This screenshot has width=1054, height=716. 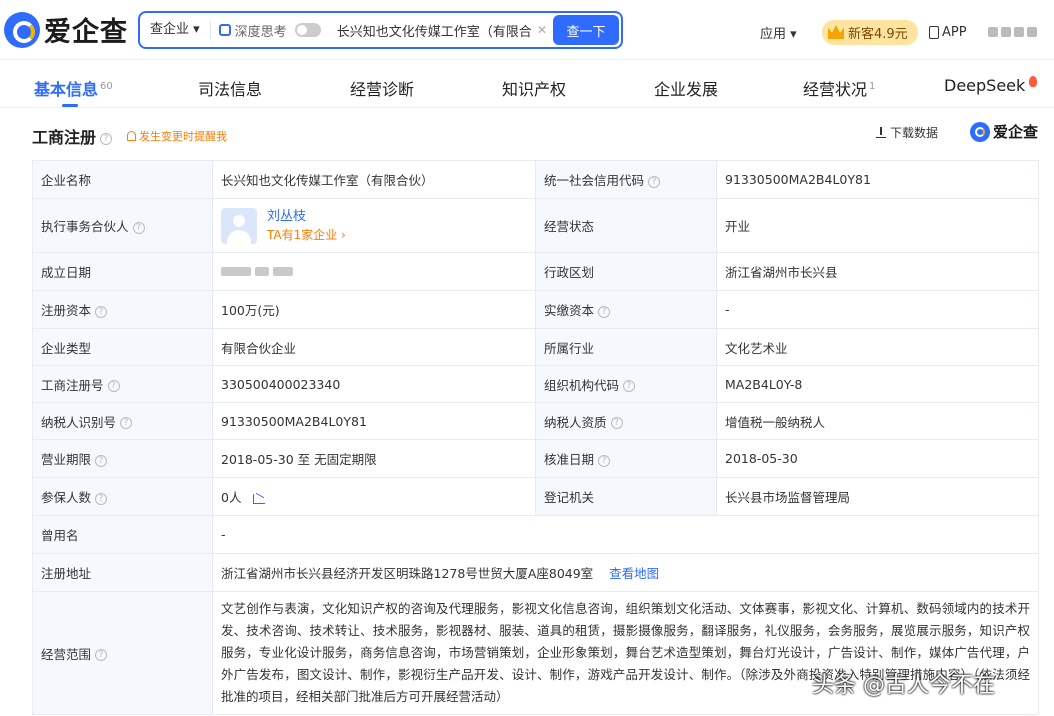 I want to click on field-label: 执行事务合伙人?, so click(x=122, y=225).